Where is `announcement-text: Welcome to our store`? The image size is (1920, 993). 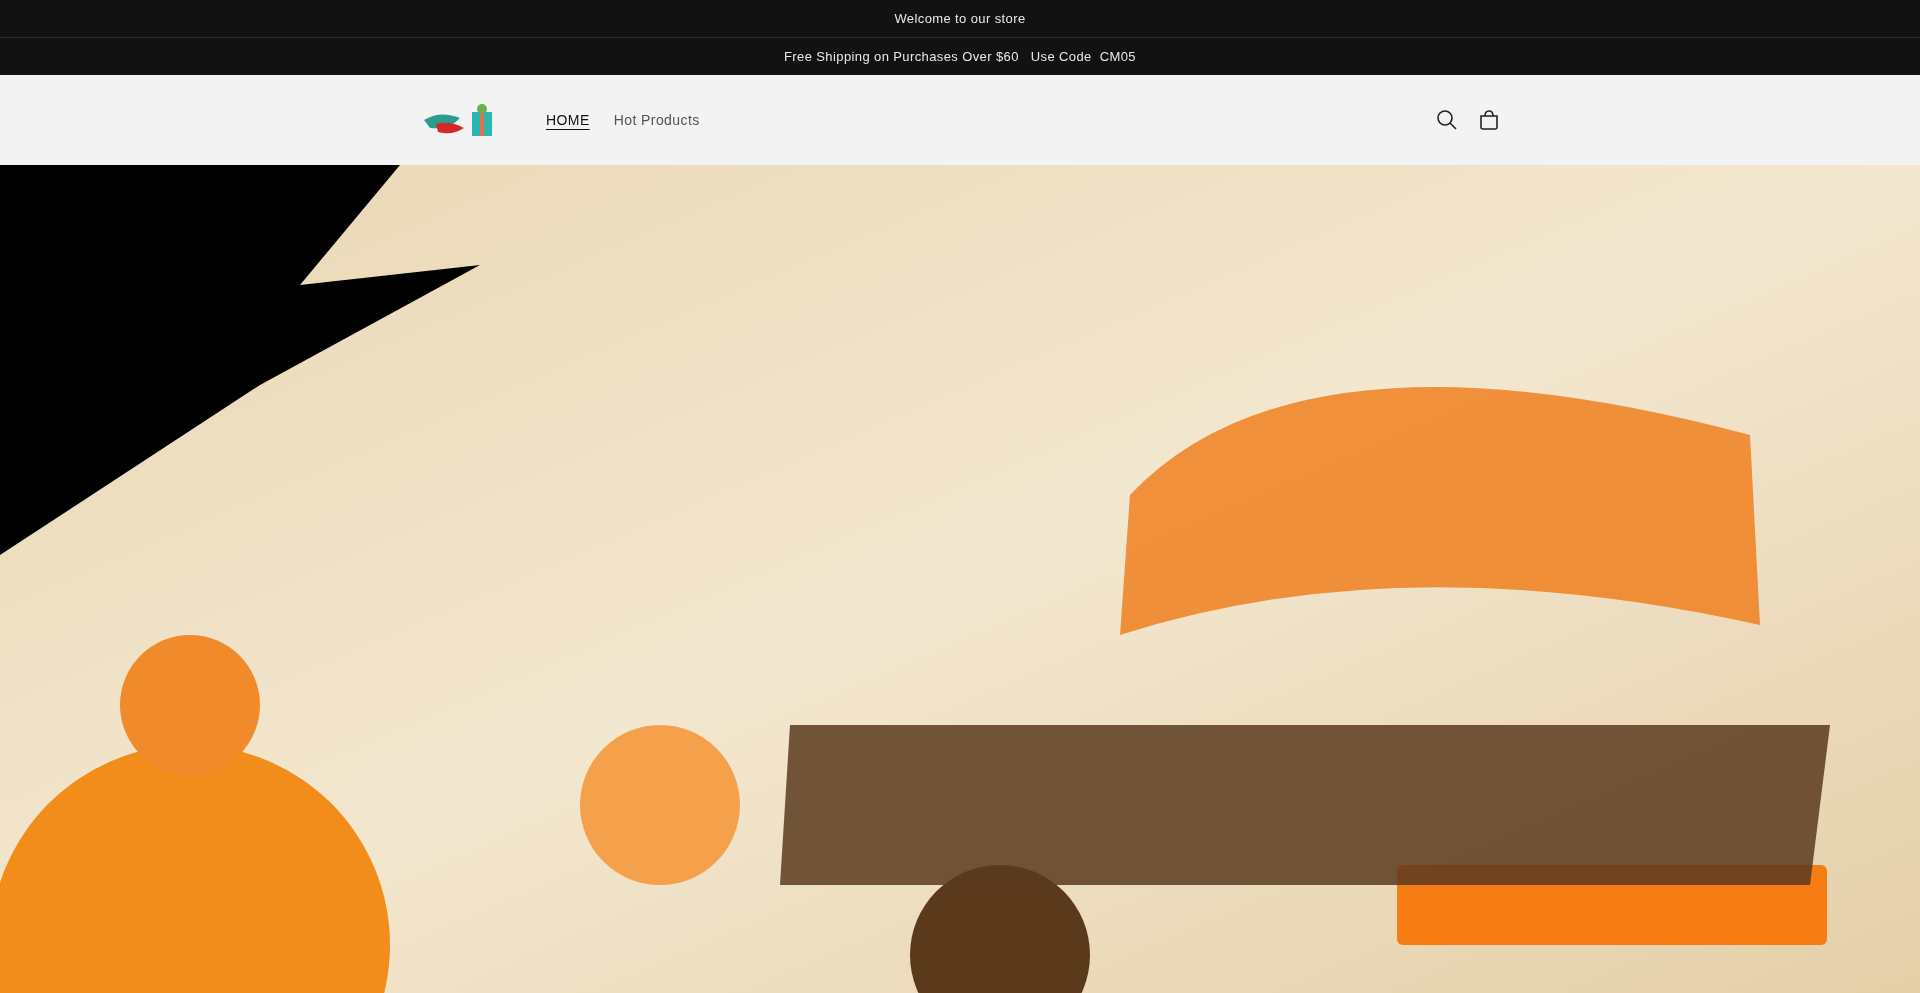 announcement-text: Welcome to our store is located at coordinates (960, 18).